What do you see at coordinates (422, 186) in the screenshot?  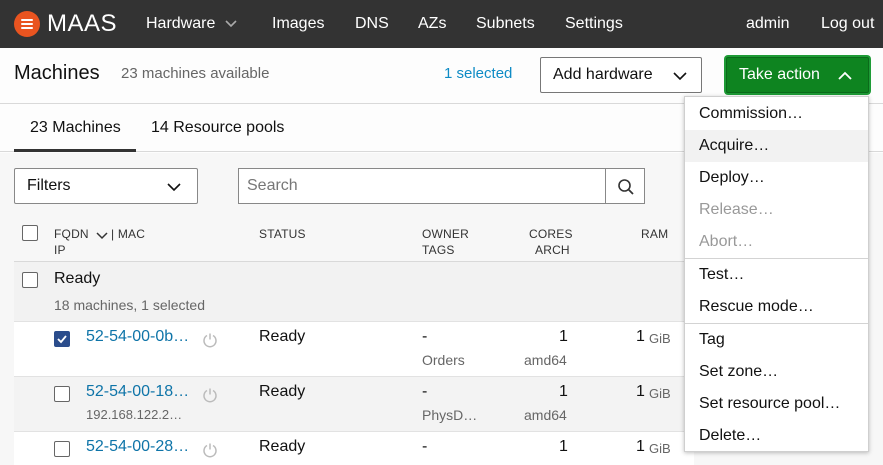 I see `search-input` at bounding box center [422, 186].